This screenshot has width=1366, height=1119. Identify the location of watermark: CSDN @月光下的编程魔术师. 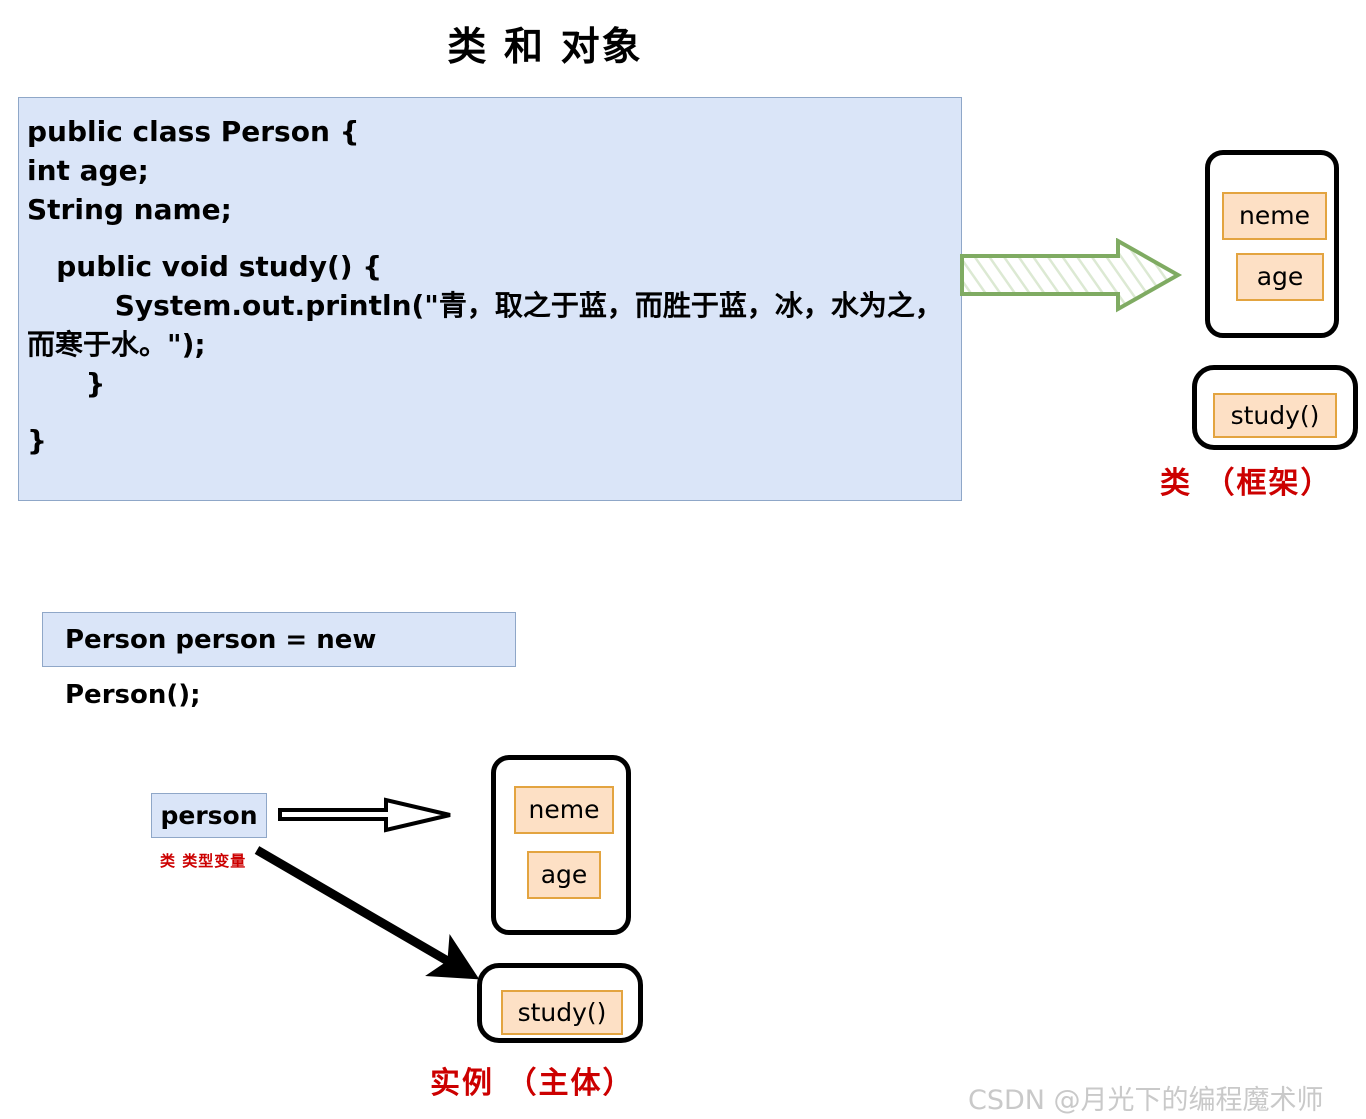
(1146, 1100).